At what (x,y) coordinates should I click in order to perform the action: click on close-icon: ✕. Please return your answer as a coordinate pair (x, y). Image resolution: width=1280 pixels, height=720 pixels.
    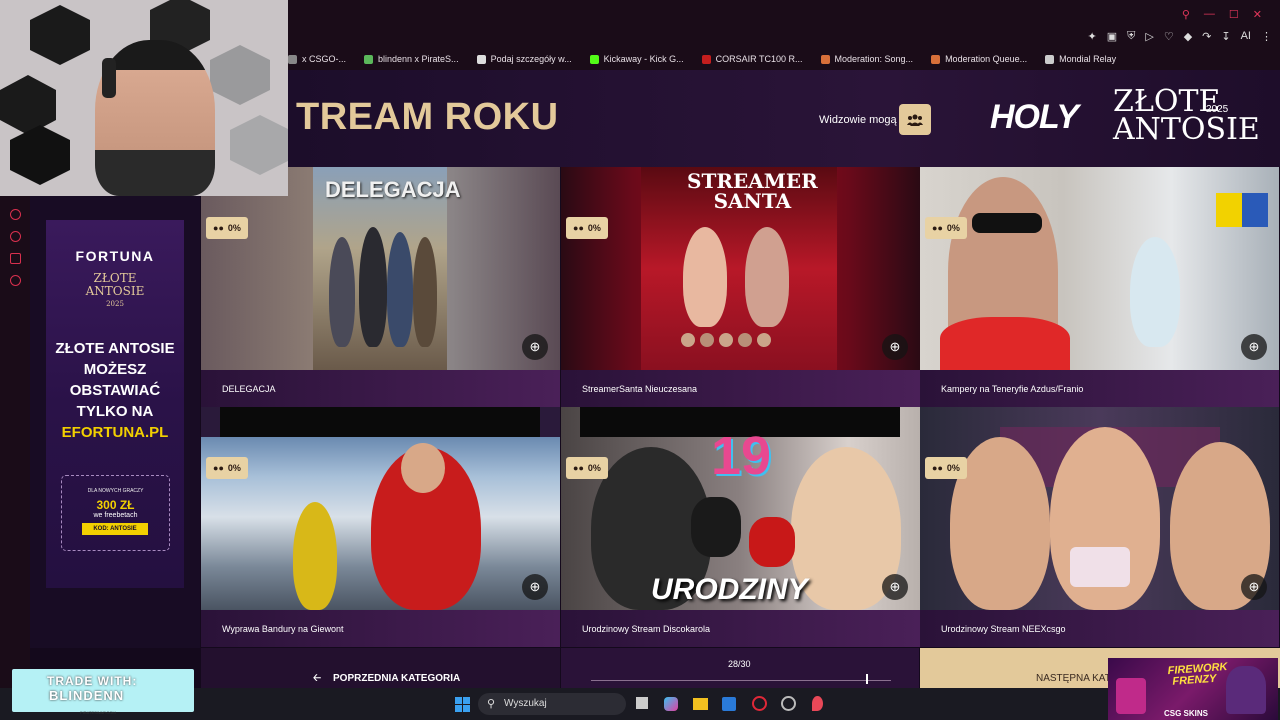
    Looking at the image, I should click on (1257, 14).